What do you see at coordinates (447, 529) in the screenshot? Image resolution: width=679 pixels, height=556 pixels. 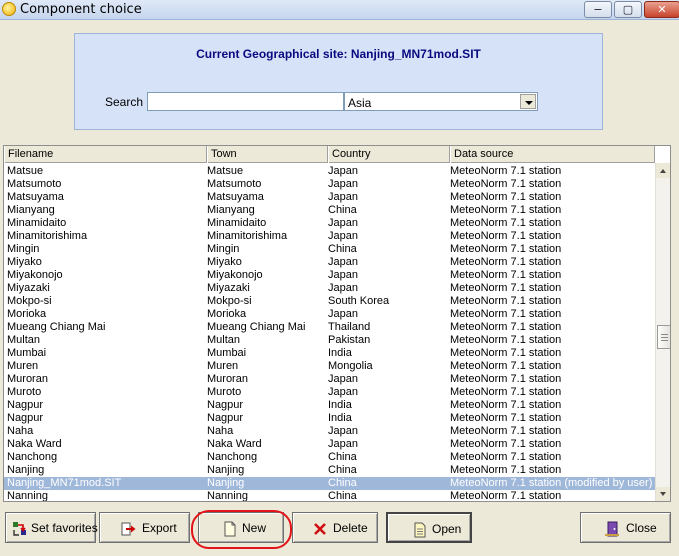 I see `open-label: Open` at bounding box center [447, 529].